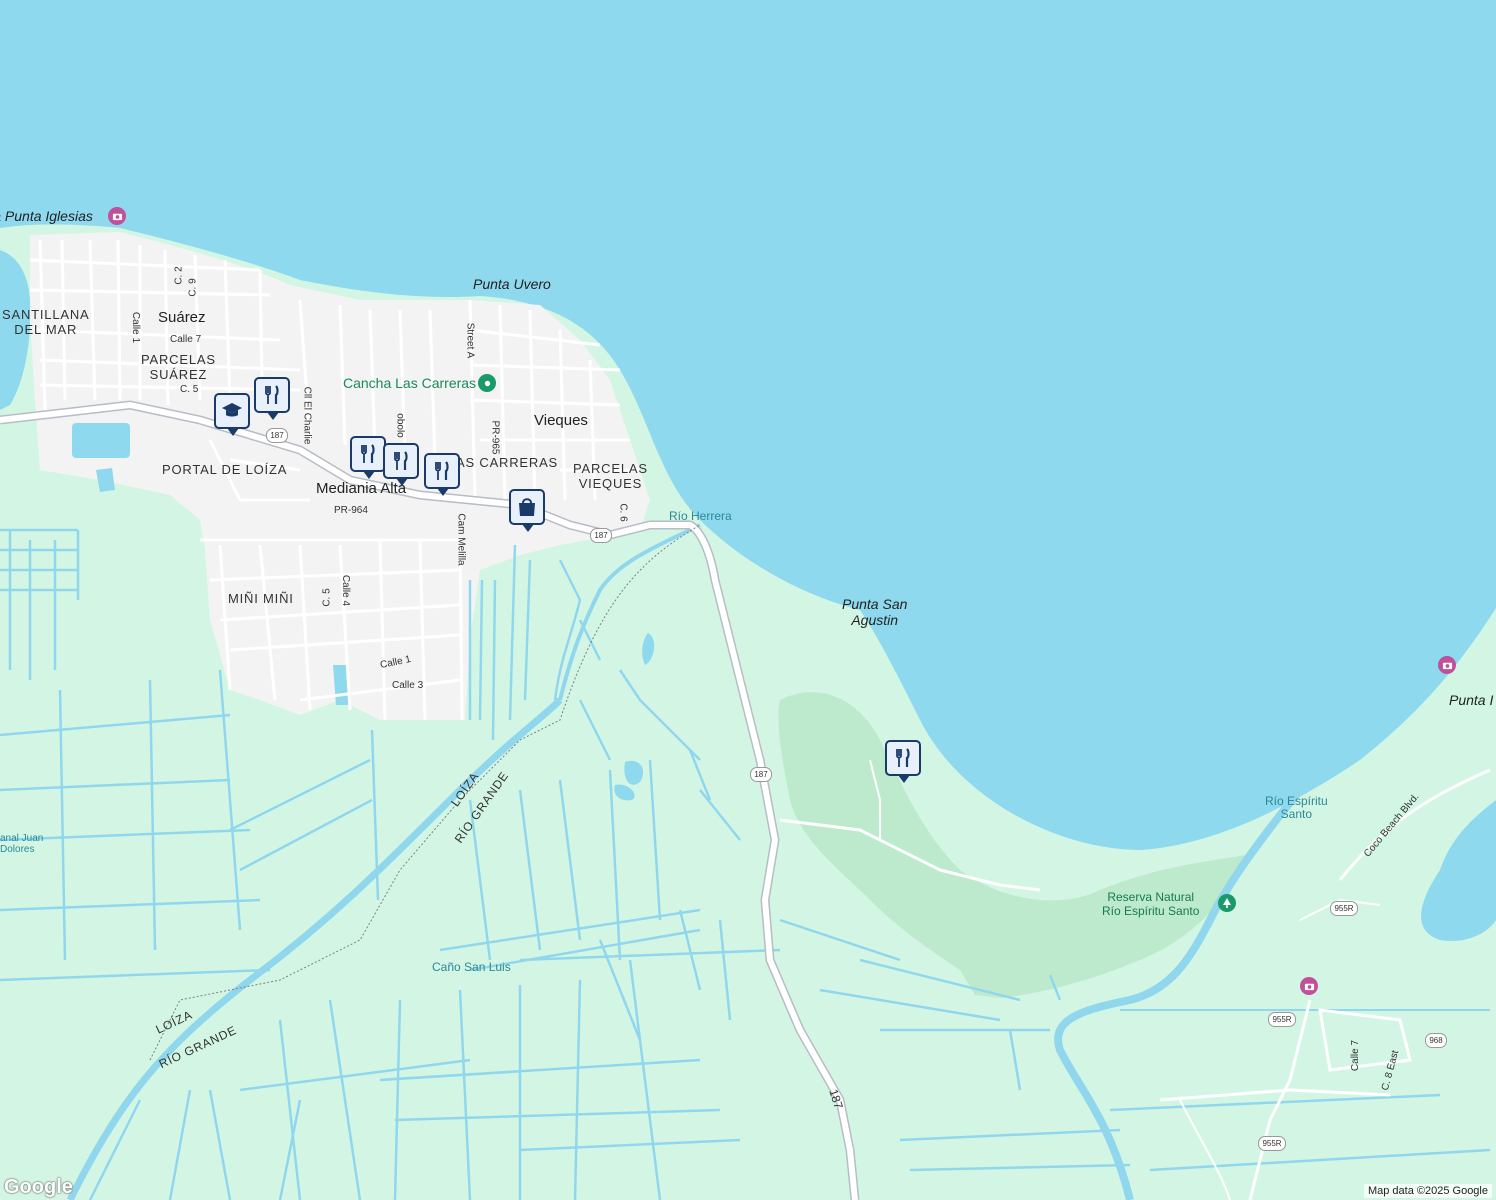 The image size is (1496, 1200). I want to click on pond, so click(101, 440).